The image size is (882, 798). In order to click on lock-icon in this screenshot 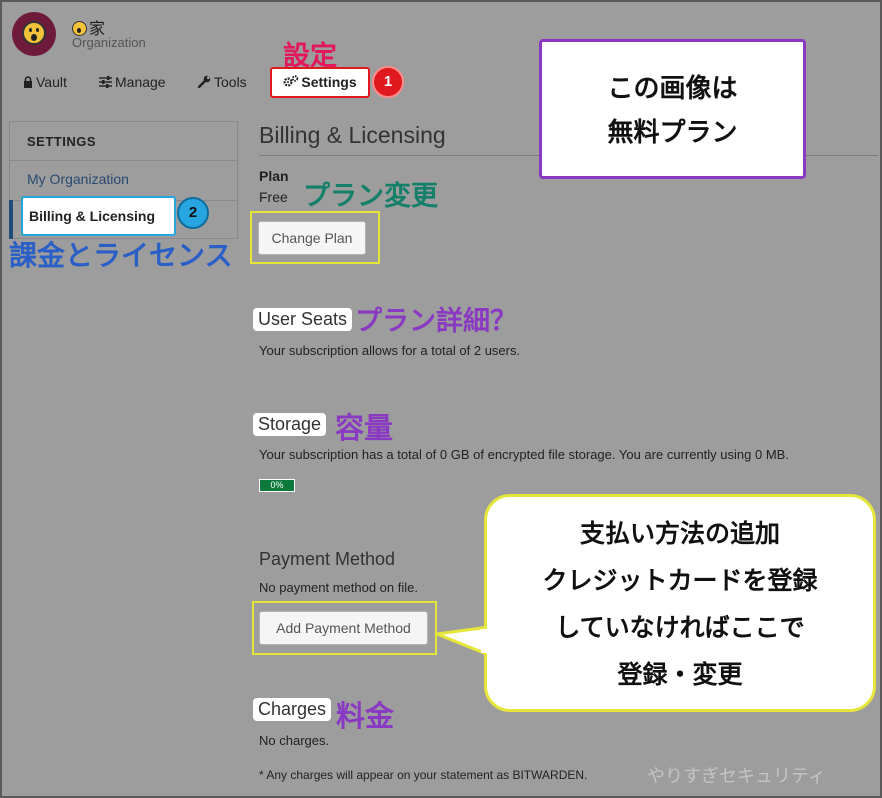, I will do `click(28, 82)`.